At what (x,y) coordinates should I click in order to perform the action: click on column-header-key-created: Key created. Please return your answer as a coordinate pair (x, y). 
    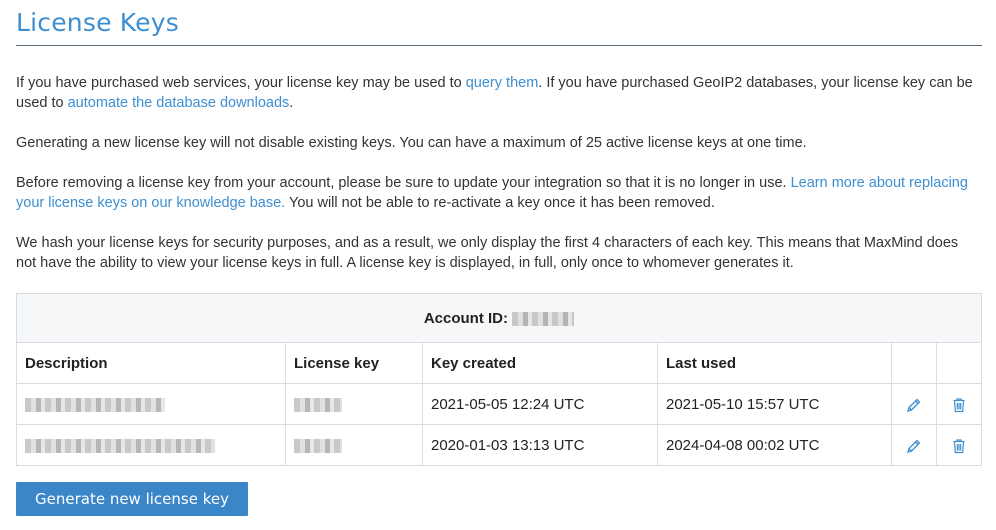
    Looking at the image, I should click on (540, 363).